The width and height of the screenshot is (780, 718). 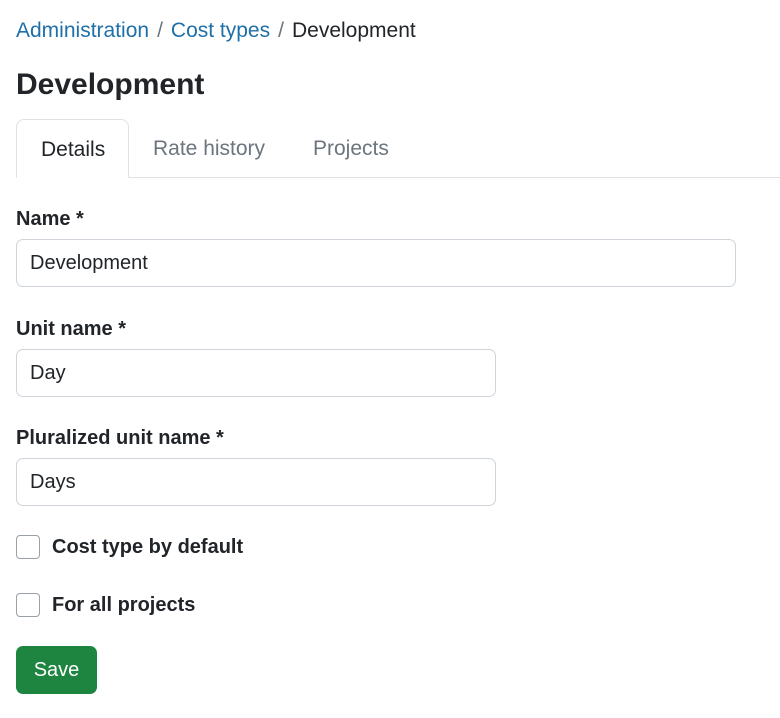 I want to click on unit-name-label: Unit name *, so click(x=71, y=329).